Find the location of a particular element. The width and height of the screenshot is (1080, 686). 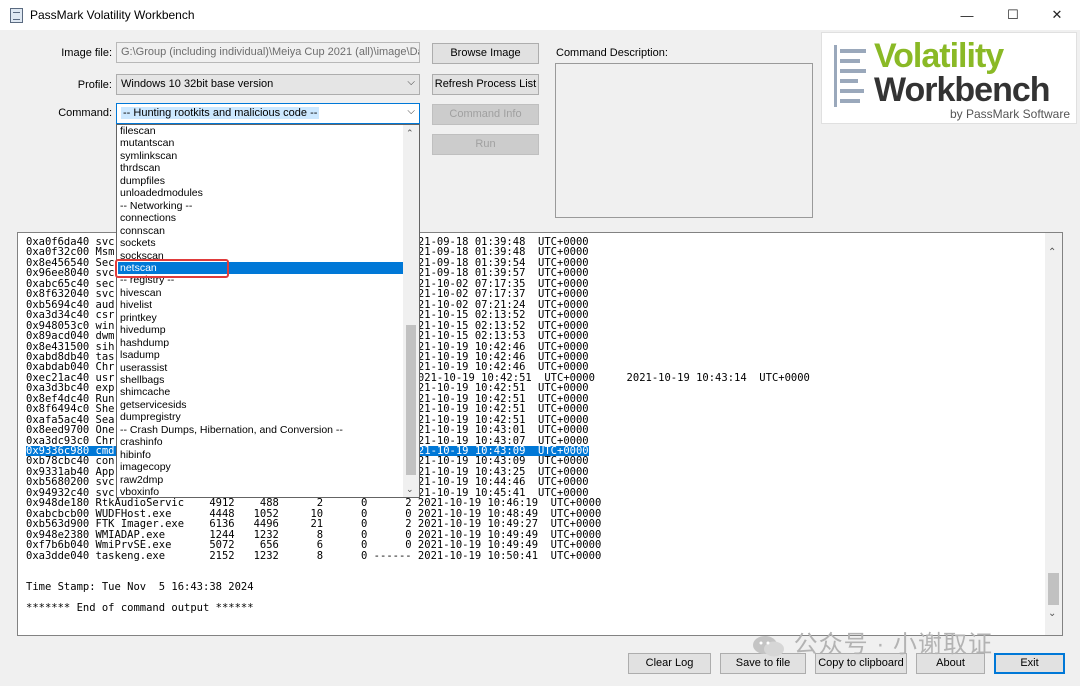

close-button: ✕ is located at coordinates (1057, 15).